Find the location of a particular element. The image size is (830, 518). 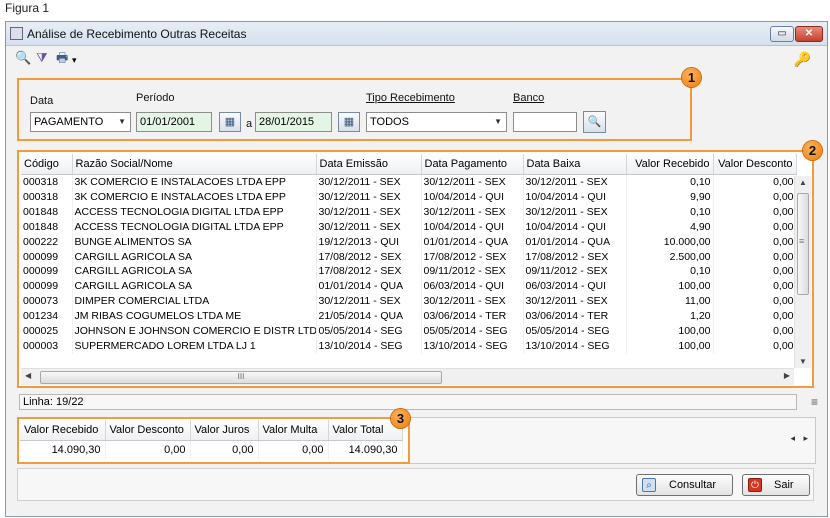

total-valor-desconto: 0,00 is located at coordinates (148, 449).